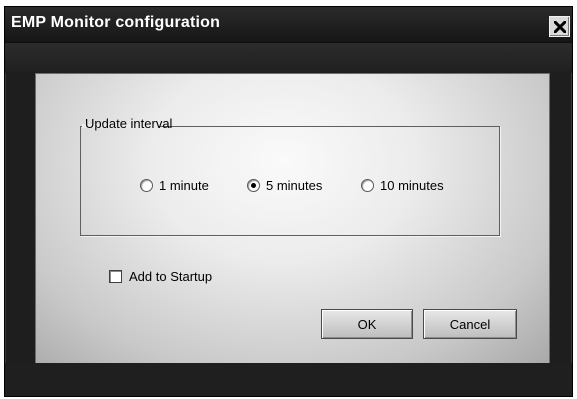  Describe the element at coordinates (412, 185) in the screenshot. I see `radio-label-10-minutes: 10 minutes` at that location.